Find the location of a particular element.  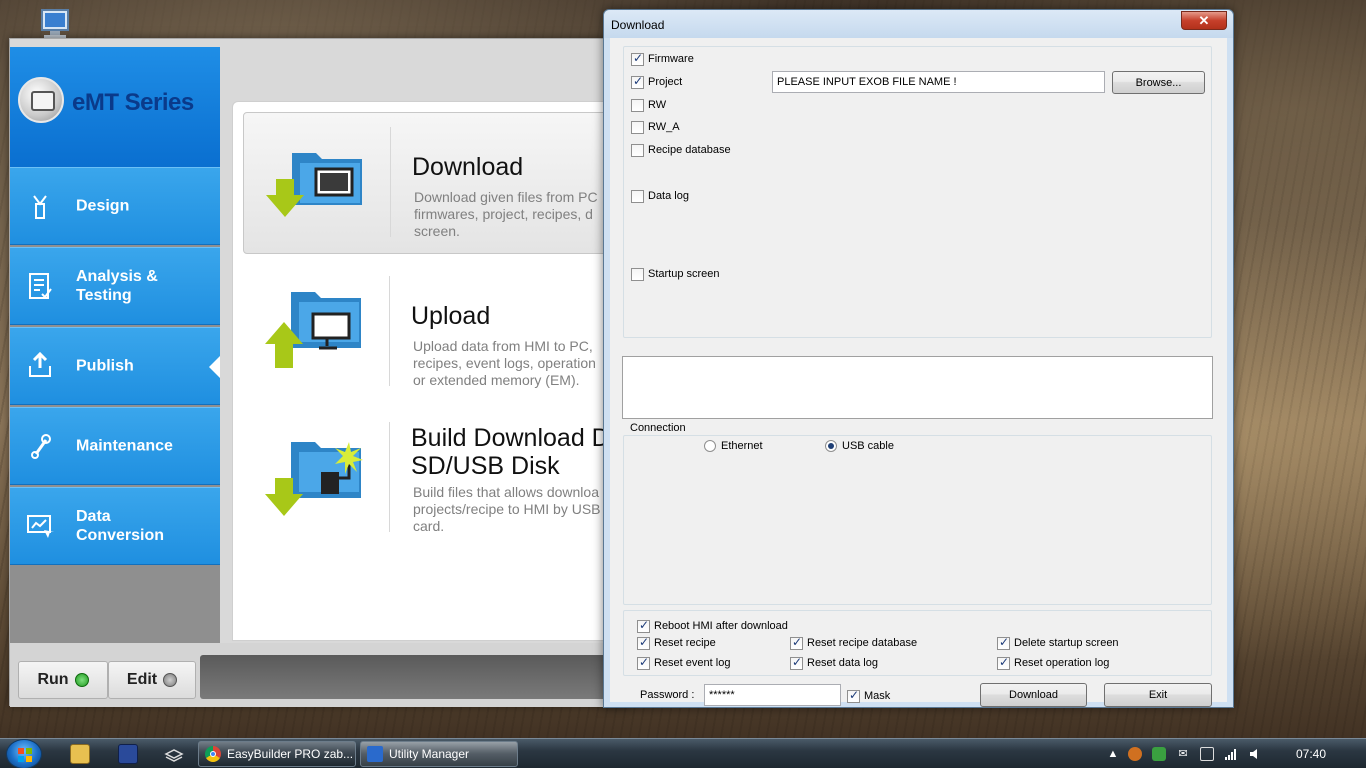

usb-cable-radio: USB cable is located at coordinates (859, 446).